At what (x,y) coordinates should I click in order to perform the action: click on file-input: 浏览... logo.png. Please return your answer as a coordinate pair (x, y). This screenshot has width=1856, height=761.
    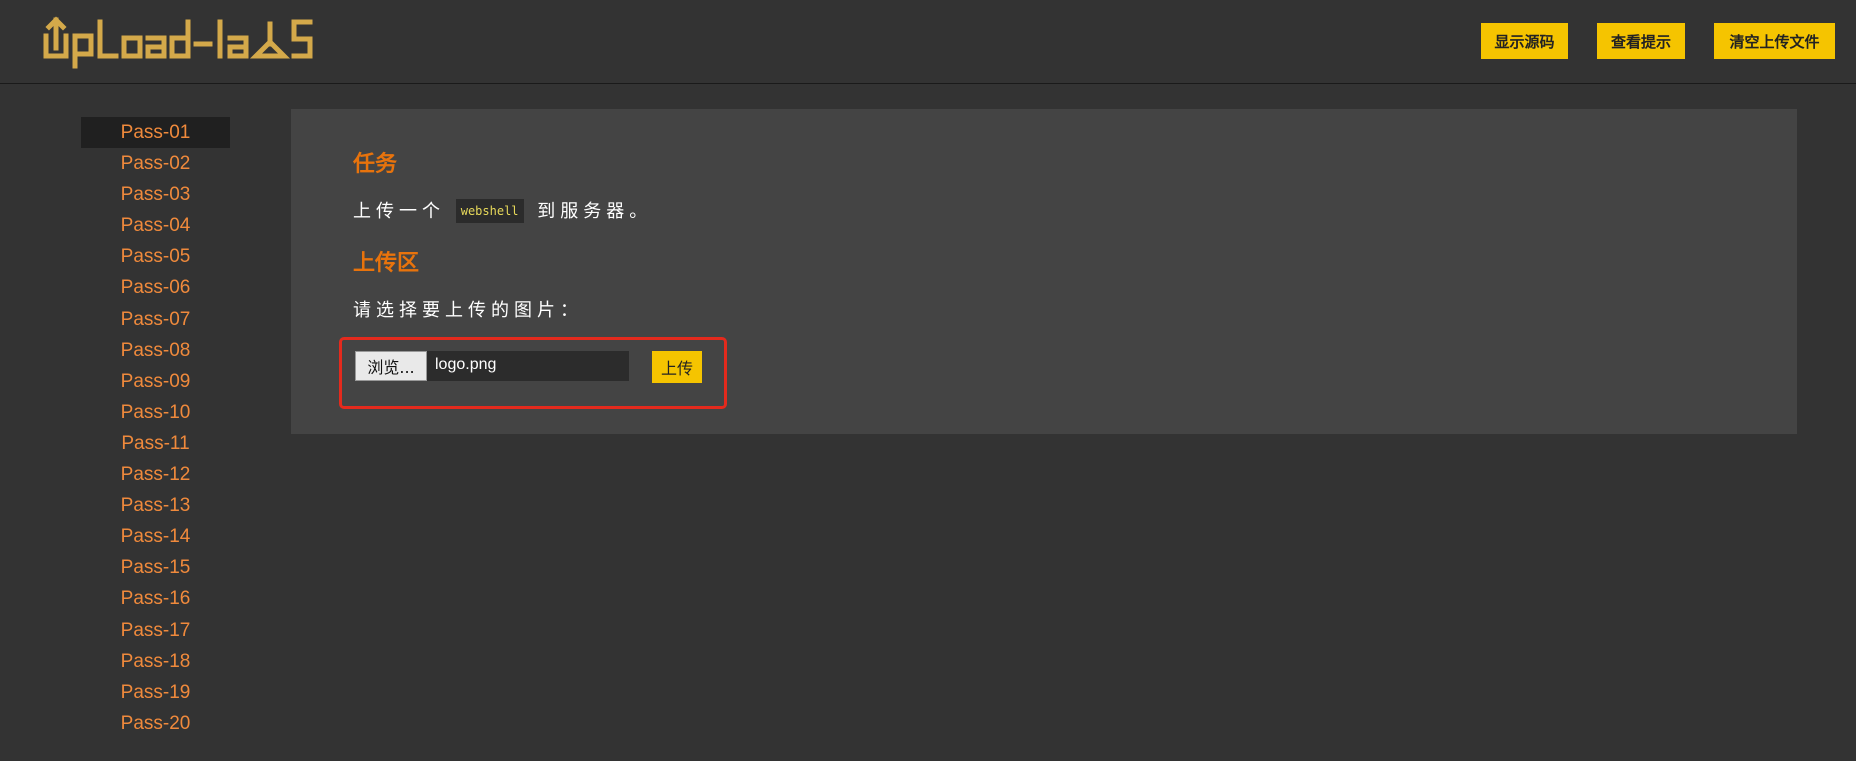
    Looking at the image, I should click on (492, 366).